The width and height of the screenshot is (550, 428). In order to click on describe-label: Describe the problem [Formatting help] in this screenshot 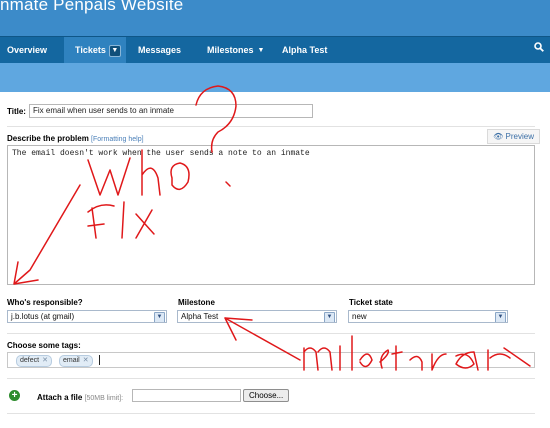, I will do `click(75, 138)`.